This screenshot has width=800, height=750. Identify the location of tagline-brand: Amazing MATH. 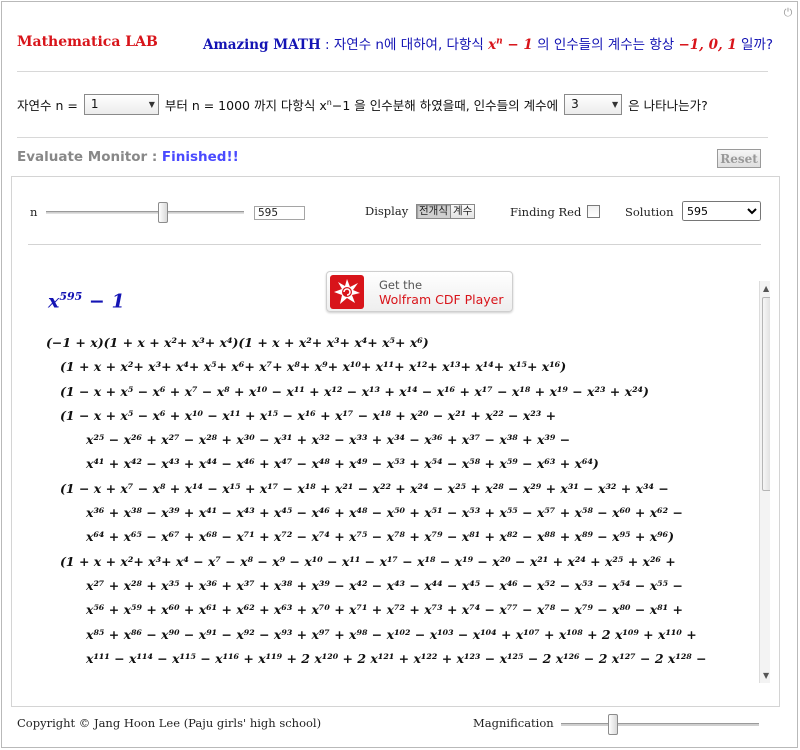
(262, 45).